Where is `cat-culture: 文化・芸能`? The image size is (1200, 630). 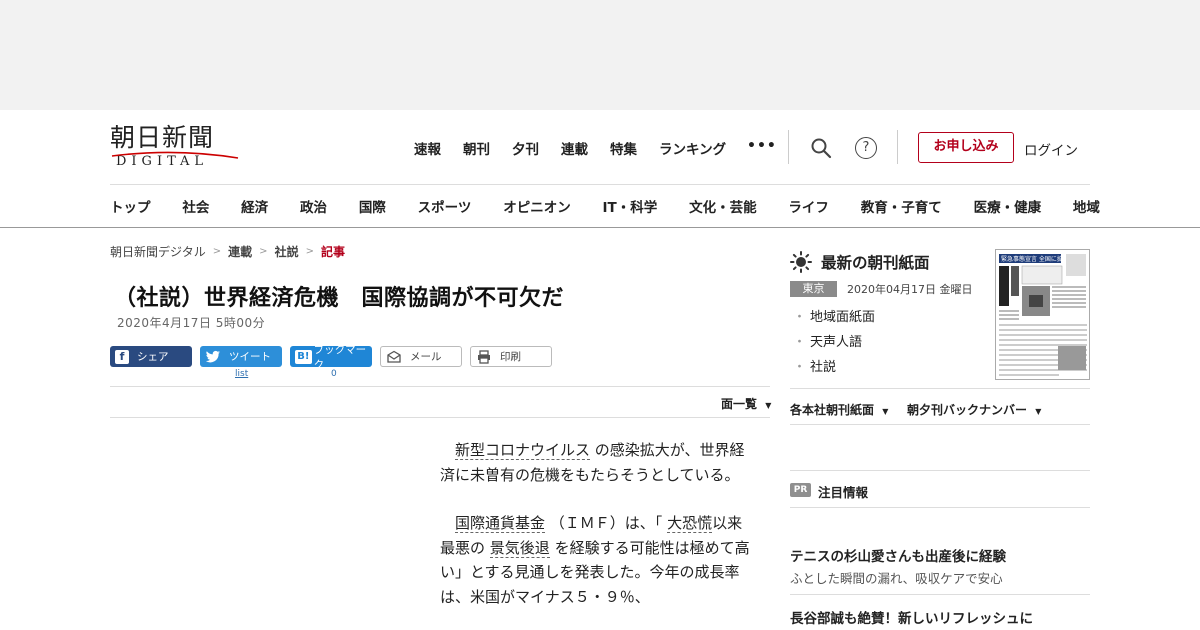
cat-culture: 文化・芸能 is located at coordinates (723, 206).